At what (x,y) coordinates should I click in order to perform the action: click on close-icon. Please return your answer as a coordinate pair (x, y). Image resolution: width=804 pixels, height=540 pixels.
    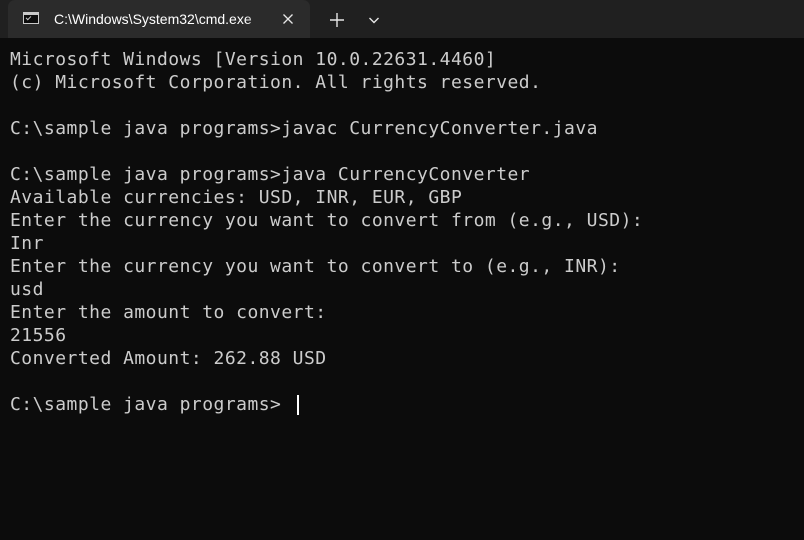
    Looking at the image, I should click on (288, 19).